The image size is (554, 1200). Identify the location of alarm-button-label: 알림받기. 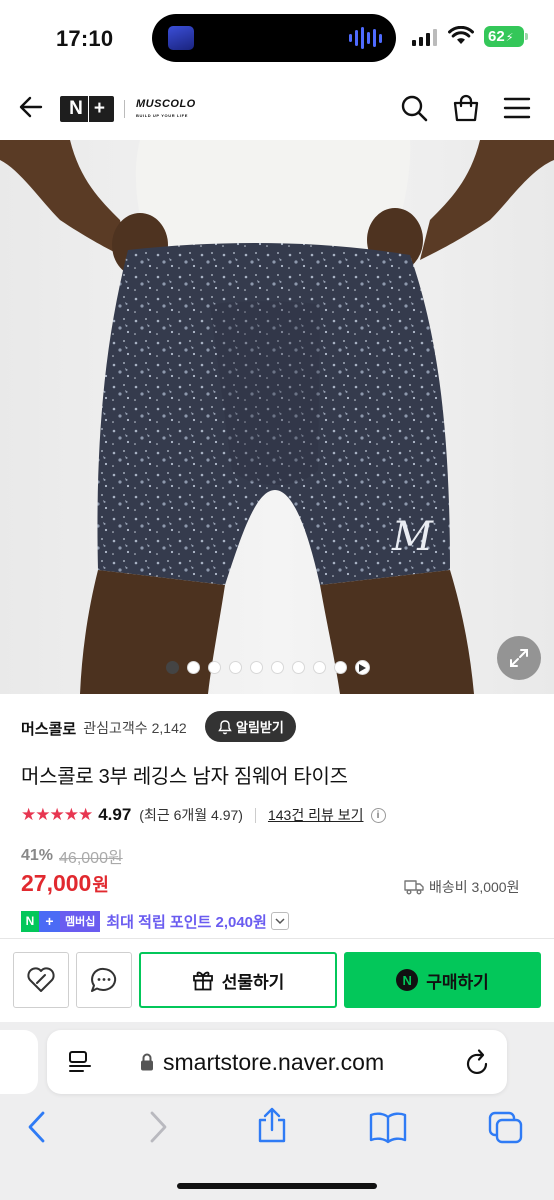
(260, 727).